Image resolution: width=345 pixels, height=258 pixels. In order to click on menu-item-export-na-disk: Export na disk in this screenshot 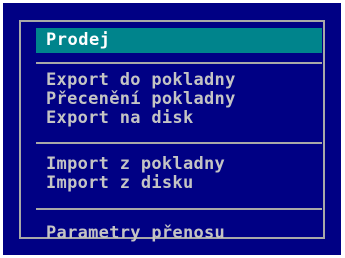, I will do `click(120, 118)`.